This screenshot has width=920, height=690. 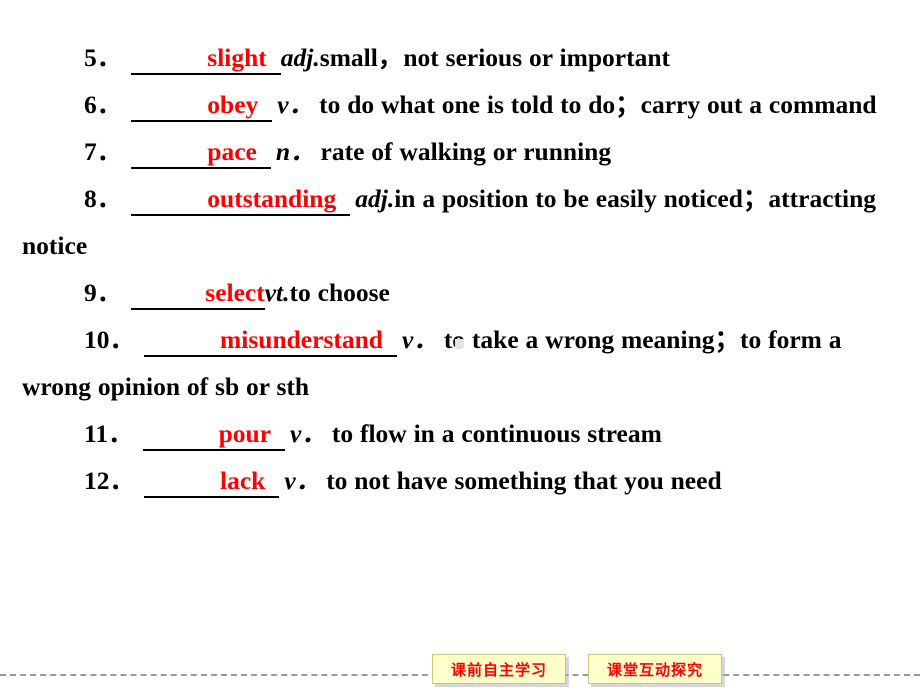 I want to click on vocab-definition: to flow in a continuous stream, so click(x=496, y=433).